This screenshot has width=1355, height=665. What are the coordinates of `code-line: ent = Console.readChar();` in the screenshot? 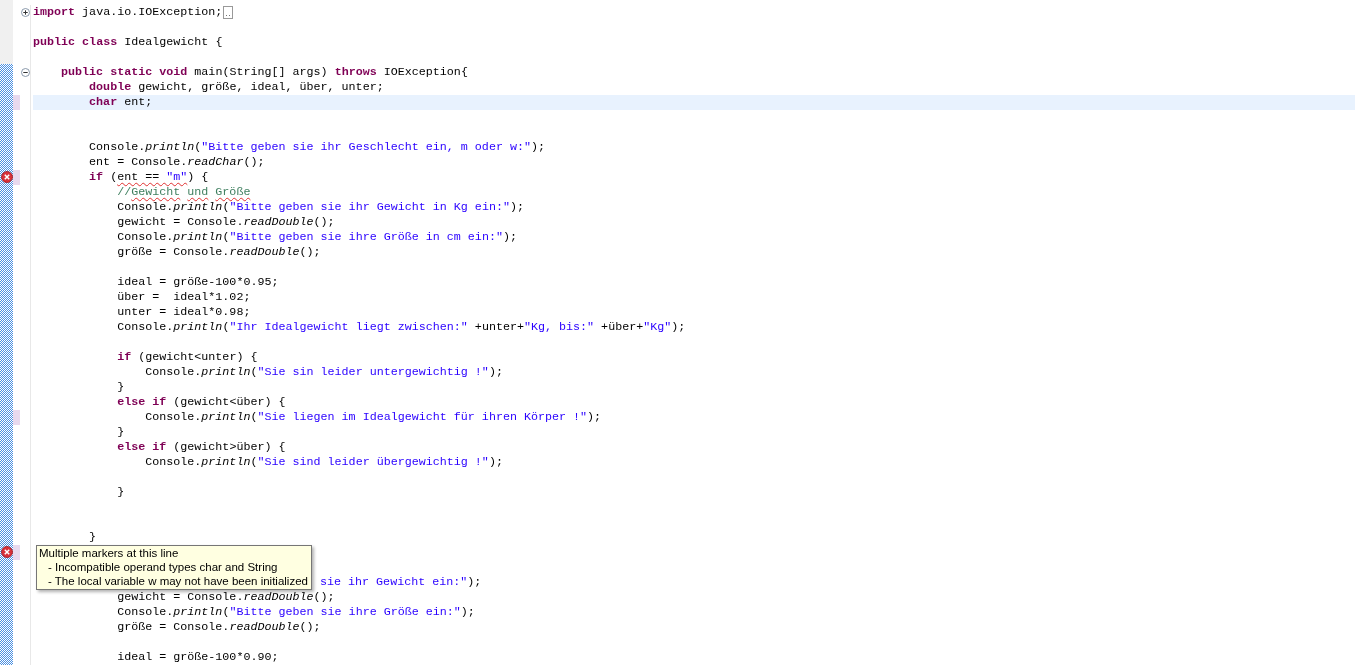 It's located at (177, 162).